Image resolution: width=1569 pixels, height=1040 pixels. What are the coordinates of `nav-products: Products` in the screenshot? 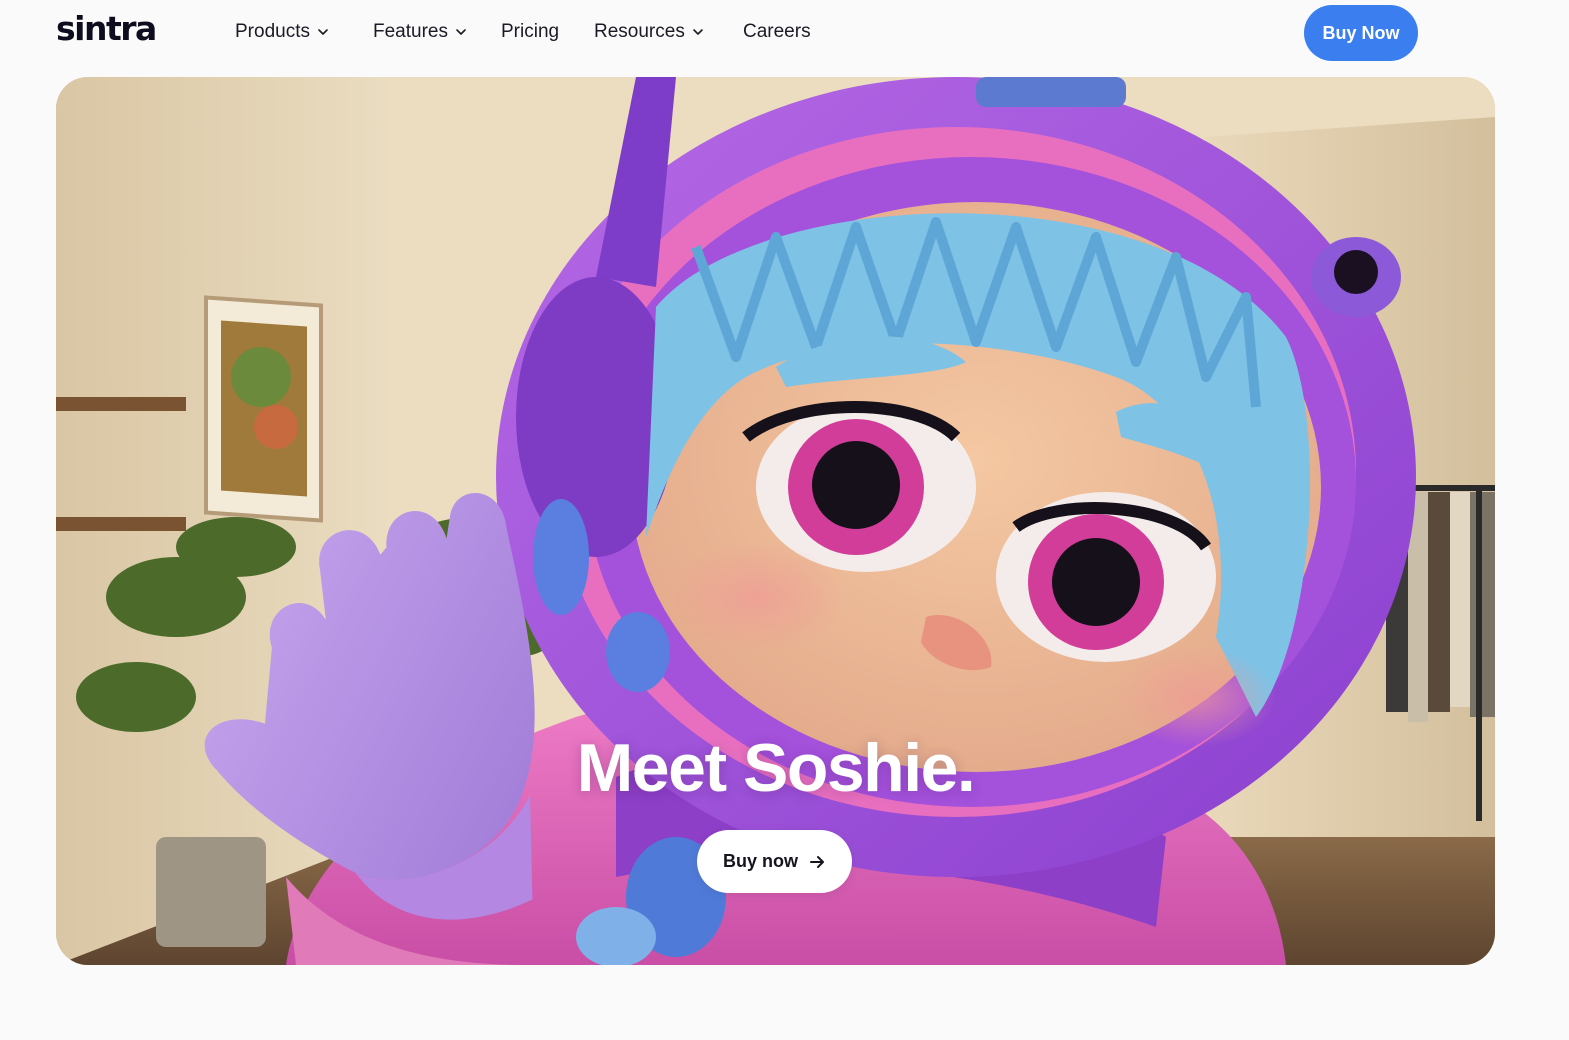 It's located at (282, 32).